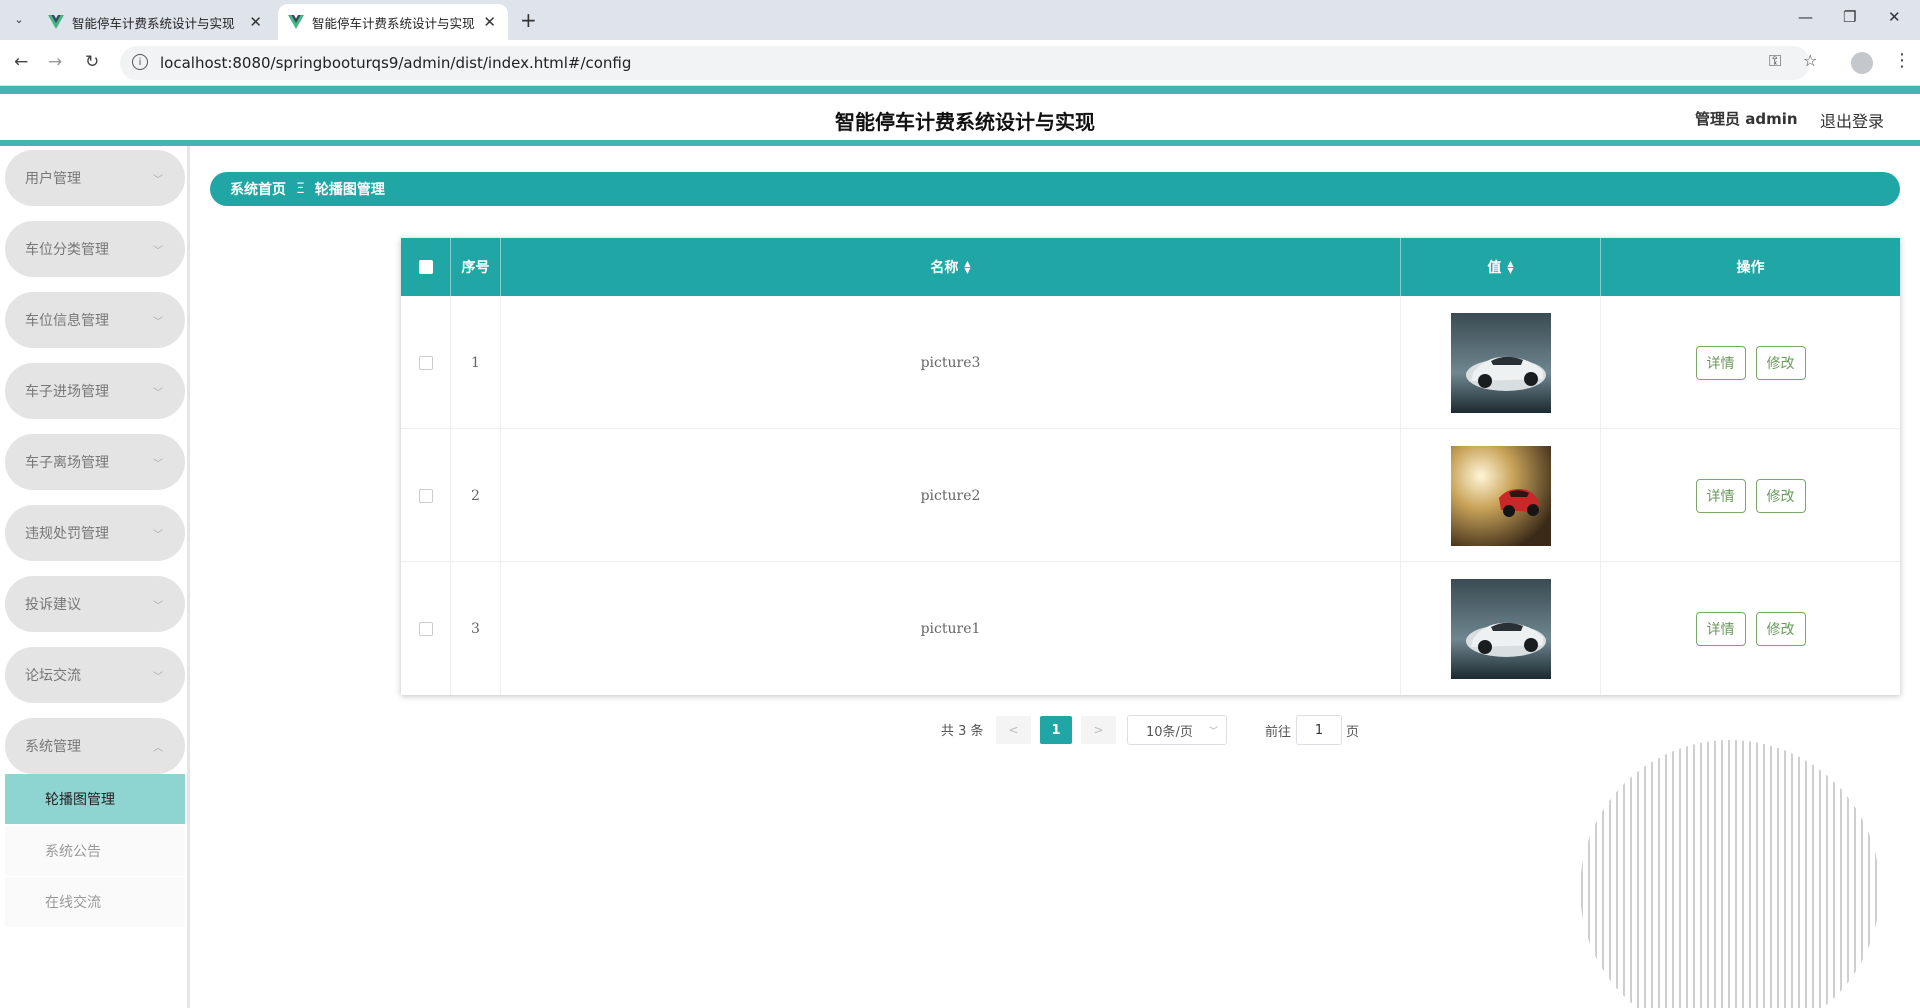 This screenshot has height=1008, width=1920. I want to click on column-header-value-label: 值, so click(1494, 268).